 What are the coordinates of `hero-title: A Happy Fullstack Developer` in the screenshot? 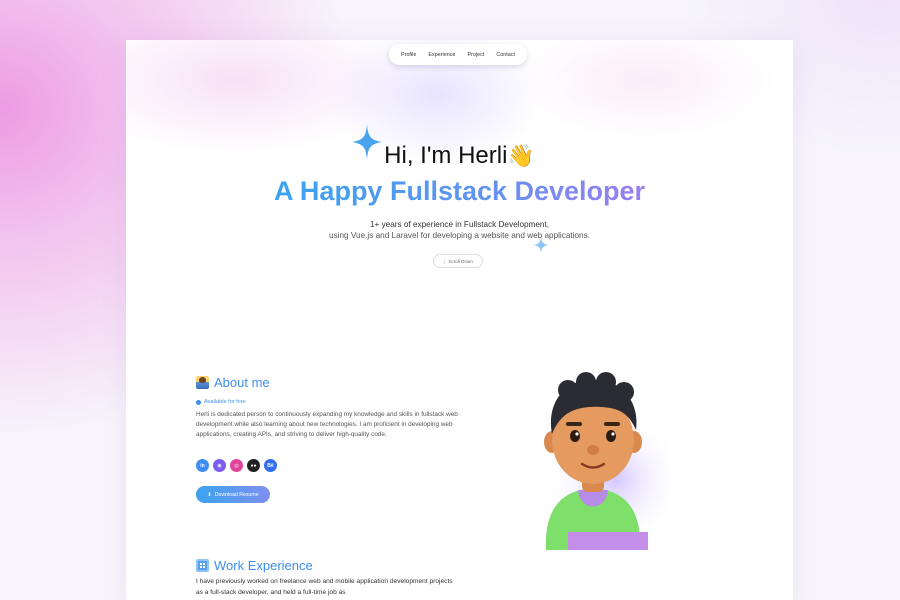 It's located at (459, 191).